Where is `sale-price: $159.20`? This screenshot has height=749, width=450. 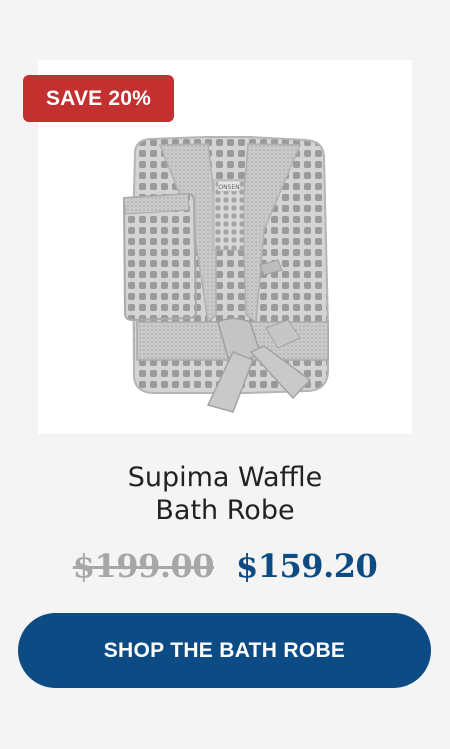
sale-price: $159.20 is located at coordinates (307, 566).